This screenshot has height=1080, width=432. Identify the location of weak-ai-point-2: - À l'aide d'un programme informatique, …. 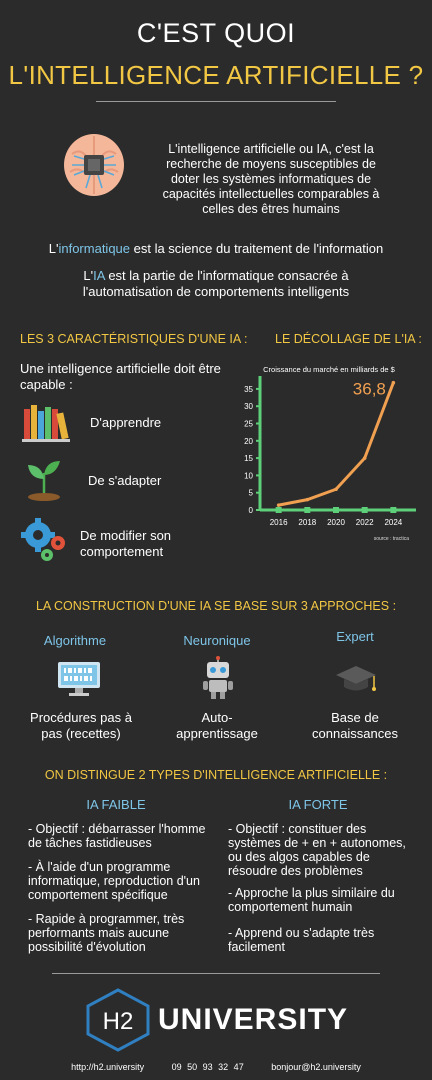
(114, 881).